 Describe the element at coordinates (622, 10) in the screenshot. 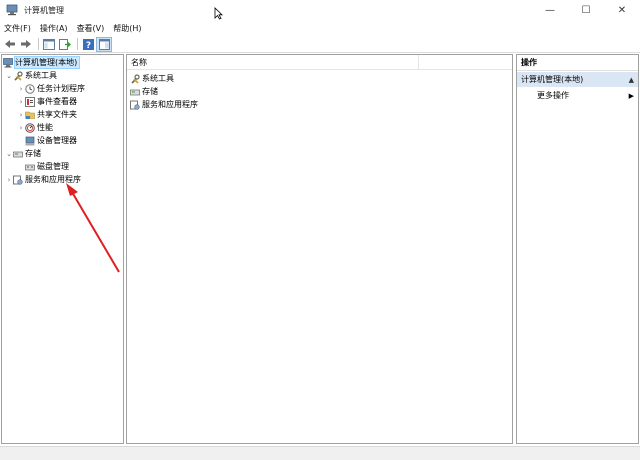

I see `close-button: ✕` at that location.